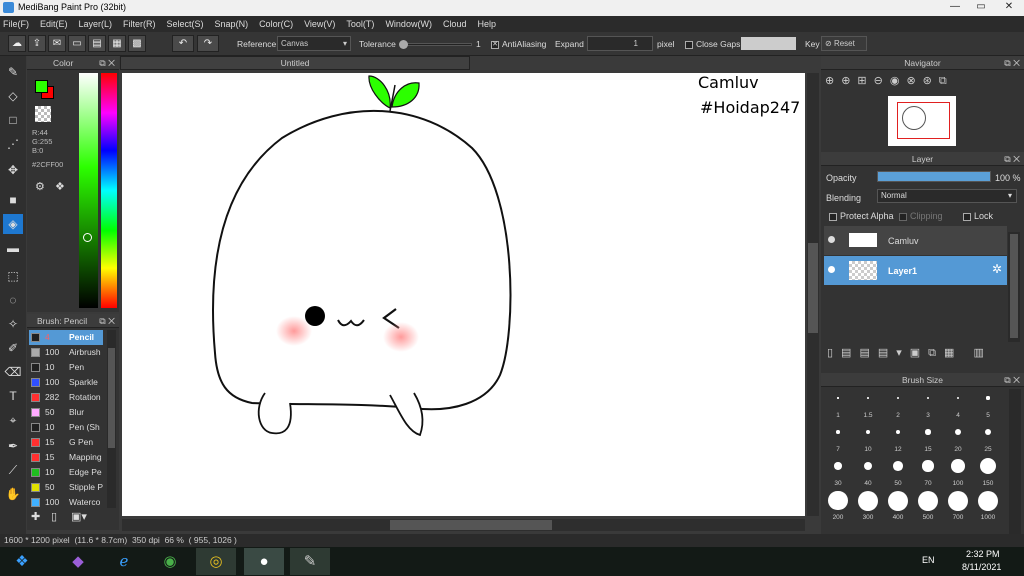  What do you see at coordinates (13, 300) in the screenshot?
I see `lasso-tool-icon: ◌` at bounding box center [13, 300].